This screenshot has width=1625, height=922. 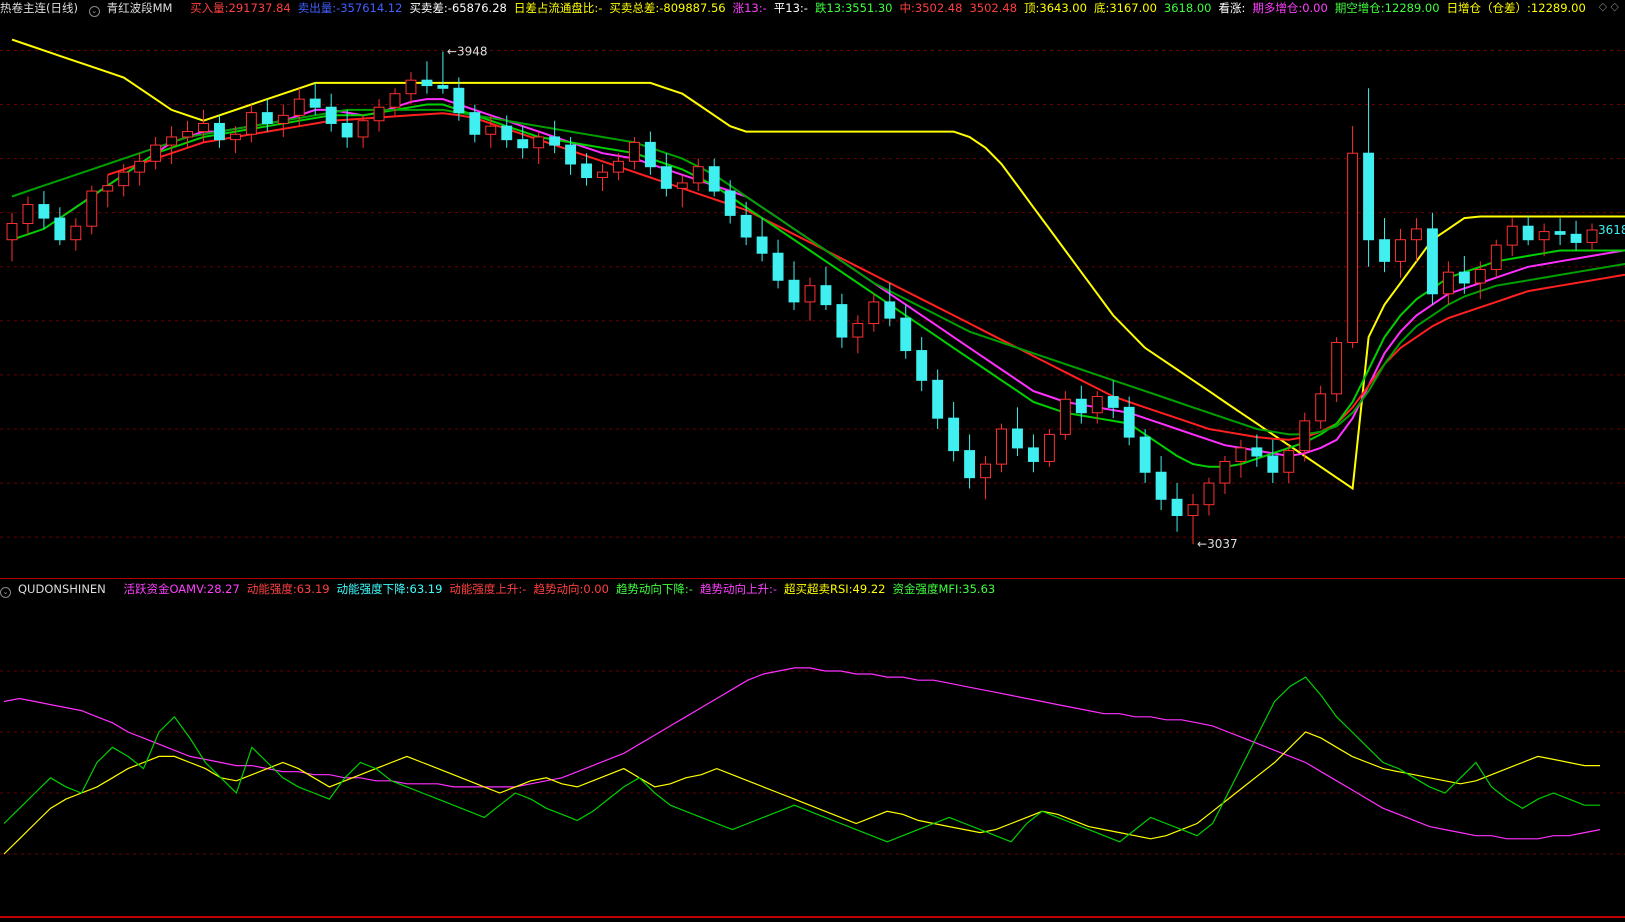 What do you see at coordinates (181, 589) in the screenshot?
I see `bottom-field-0: 活跃资金OAMV:28.27` at bounding box center [181, 589].